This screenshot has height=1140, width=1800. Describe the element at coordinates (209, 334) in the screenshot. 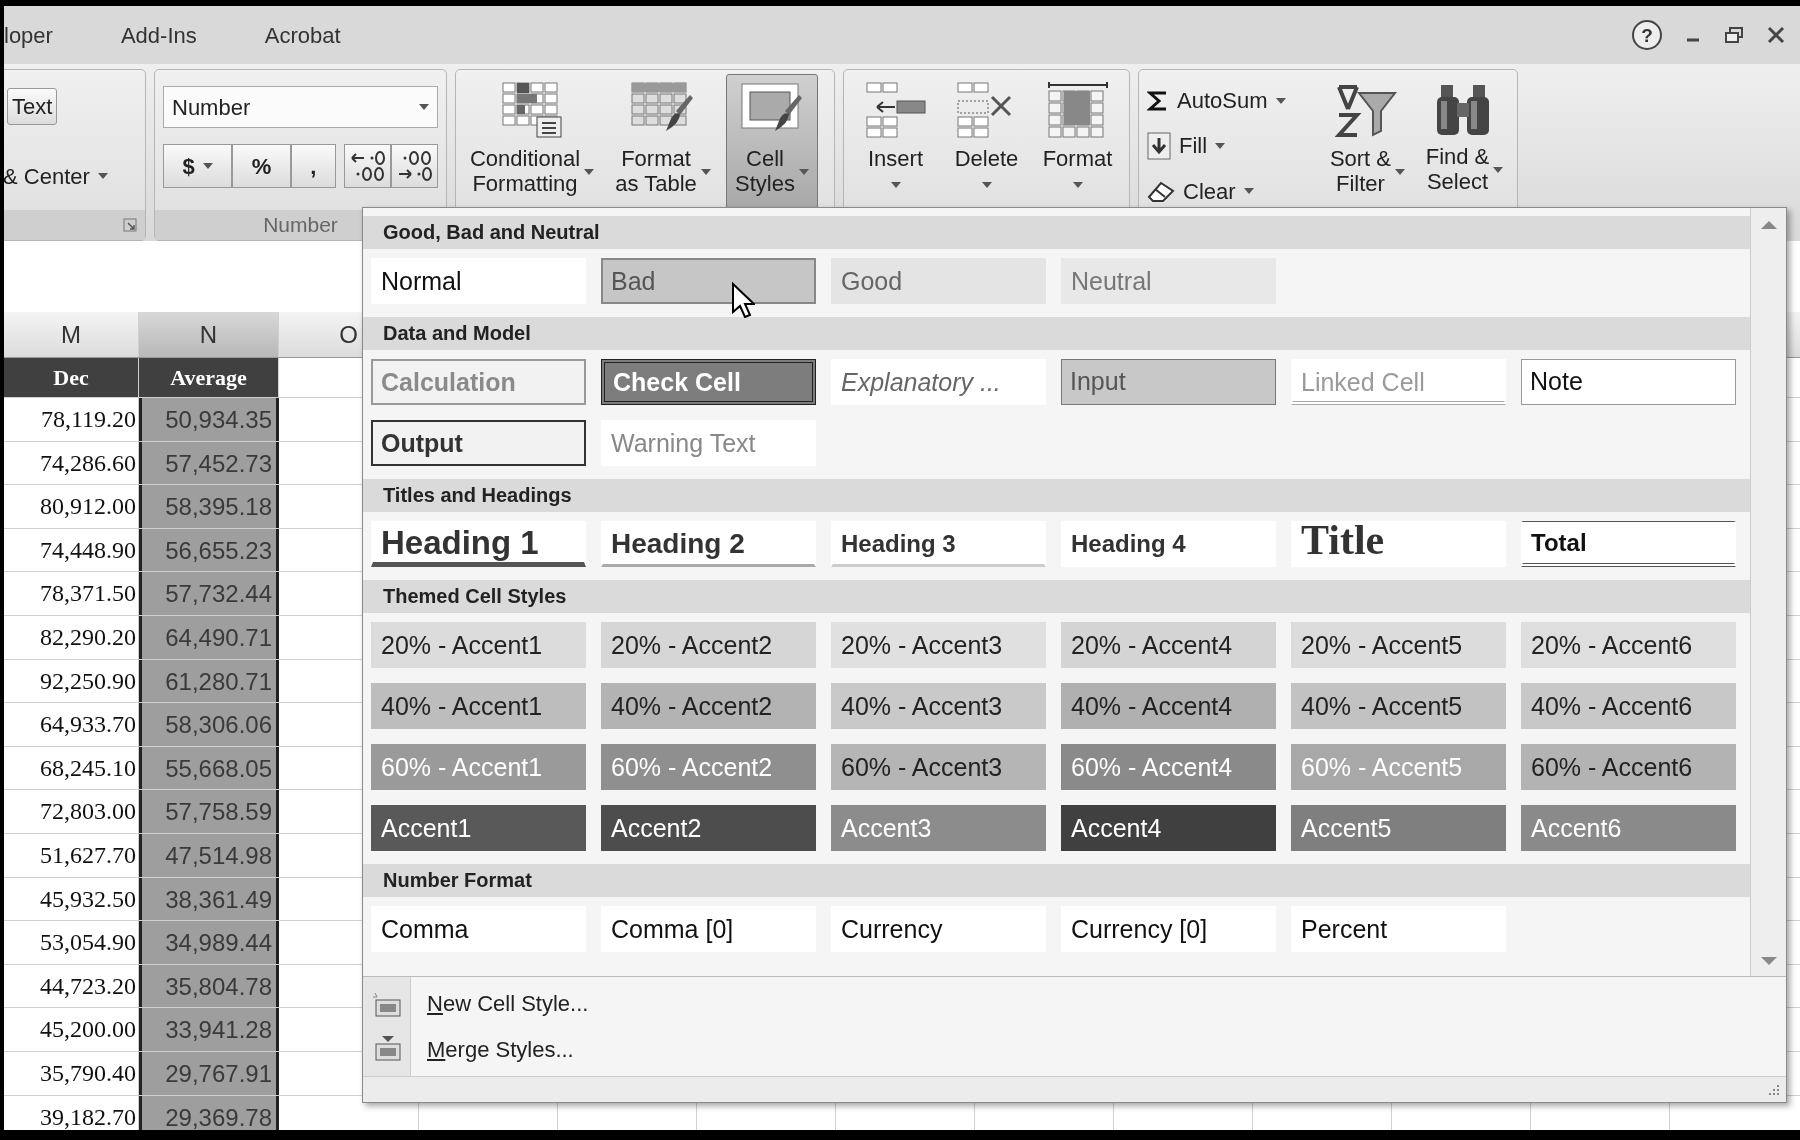

I see `column-header: N` at that location.